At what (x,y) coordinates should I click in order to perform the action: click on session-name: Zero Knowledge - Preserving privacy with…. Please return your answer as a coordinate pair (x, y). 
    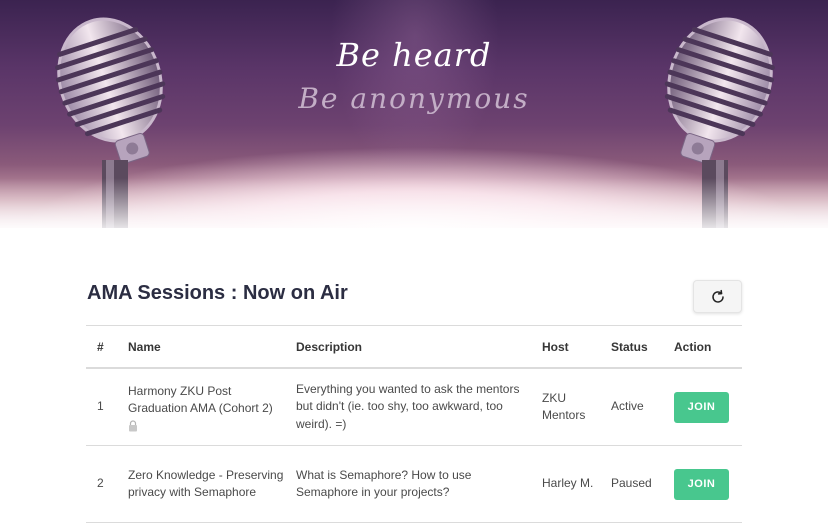
    Looking at the image, I should click on (206, 483).